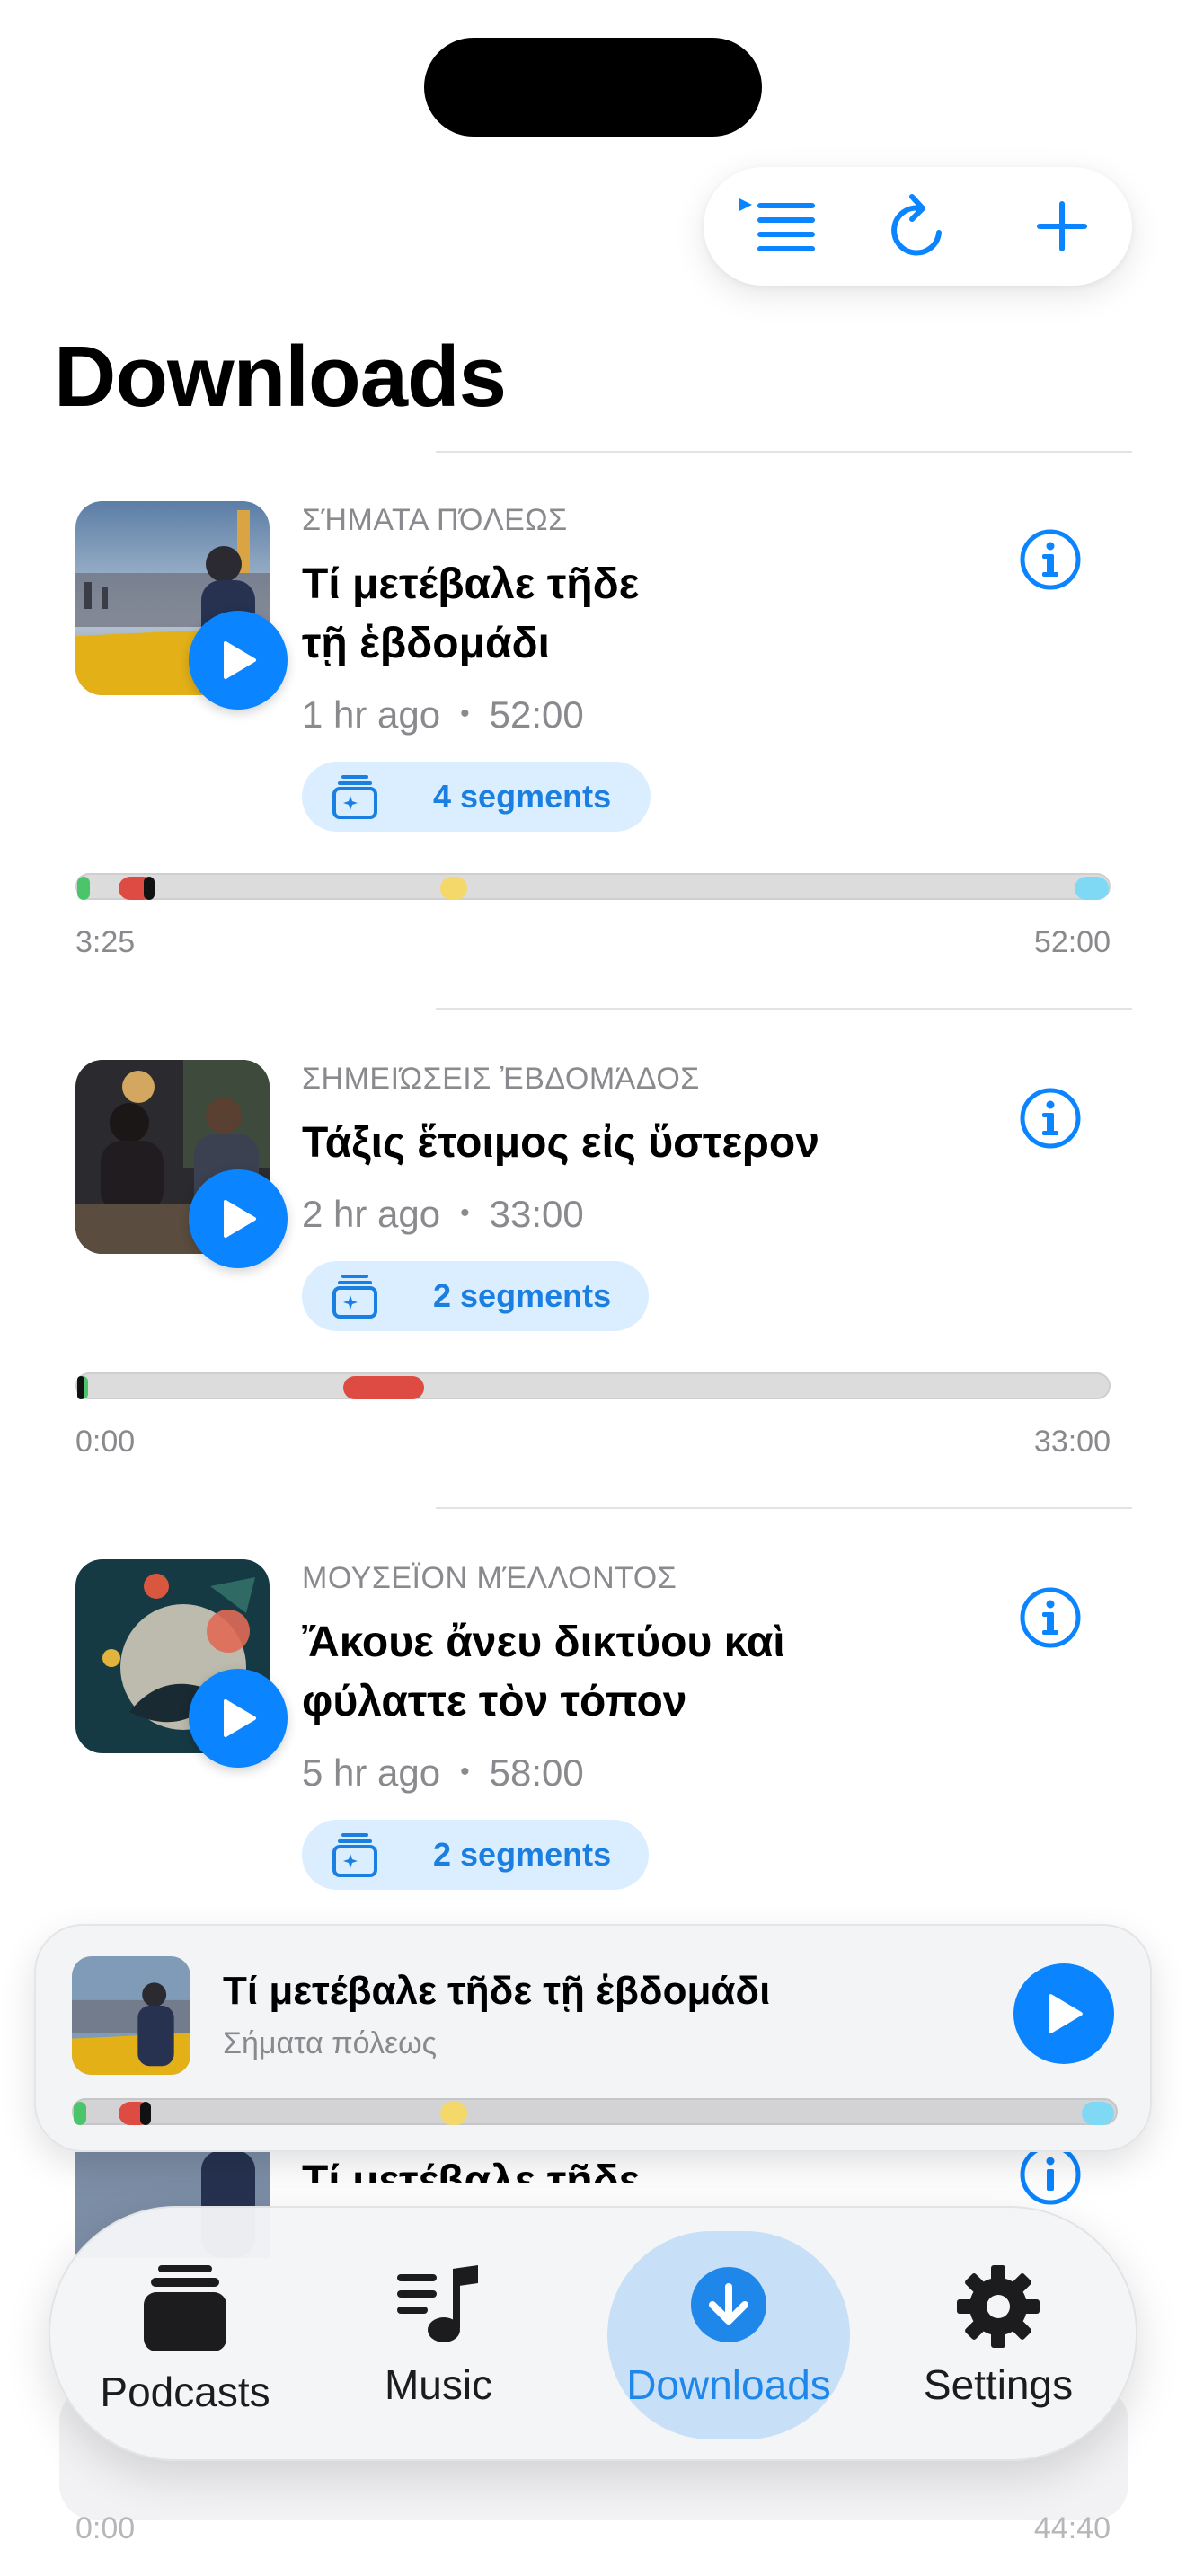 The height and width of the screenshot is (2576, 1186). I want to click on episode-meta: 2 hr ago • 33:00, so click(443, 1214).